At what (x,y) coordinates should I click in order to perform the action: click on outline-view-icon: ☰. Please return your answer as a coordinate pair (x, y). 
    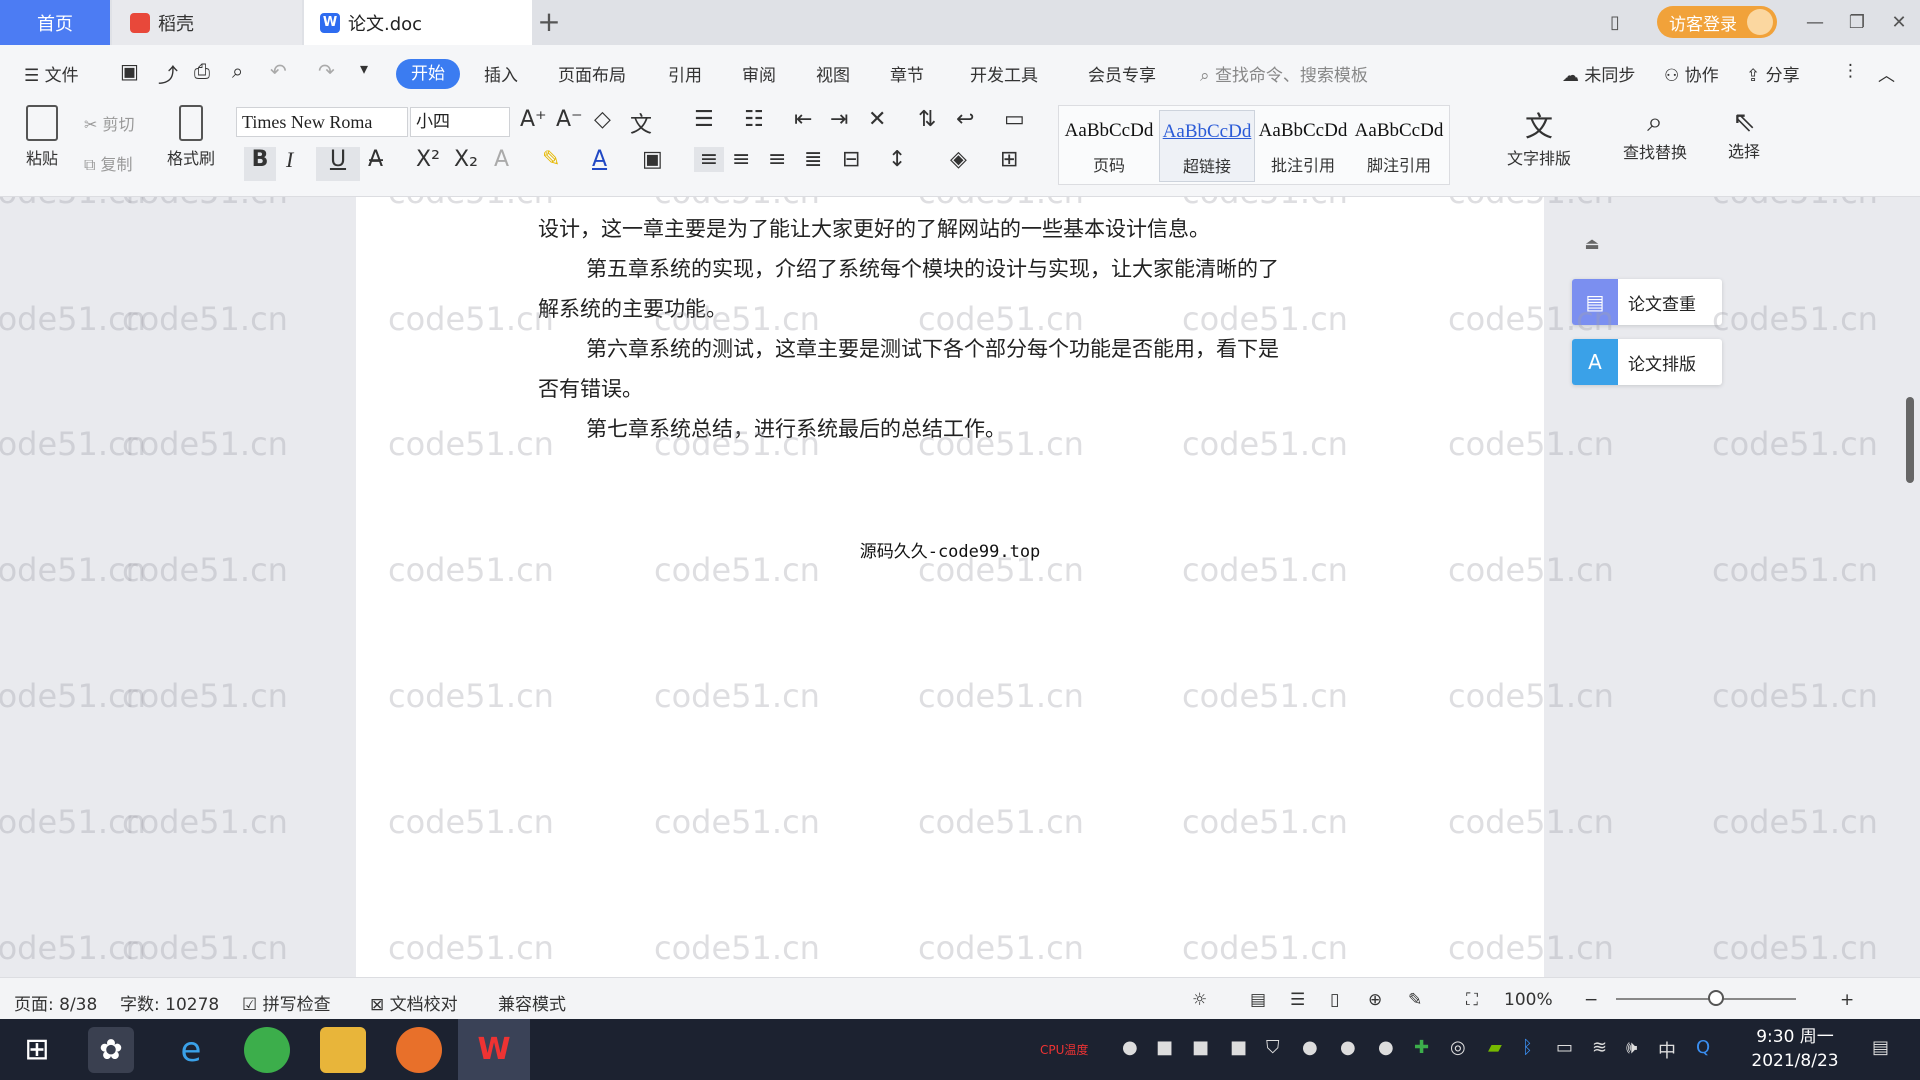
    Looking at the image, I should click on (1297, 1000).